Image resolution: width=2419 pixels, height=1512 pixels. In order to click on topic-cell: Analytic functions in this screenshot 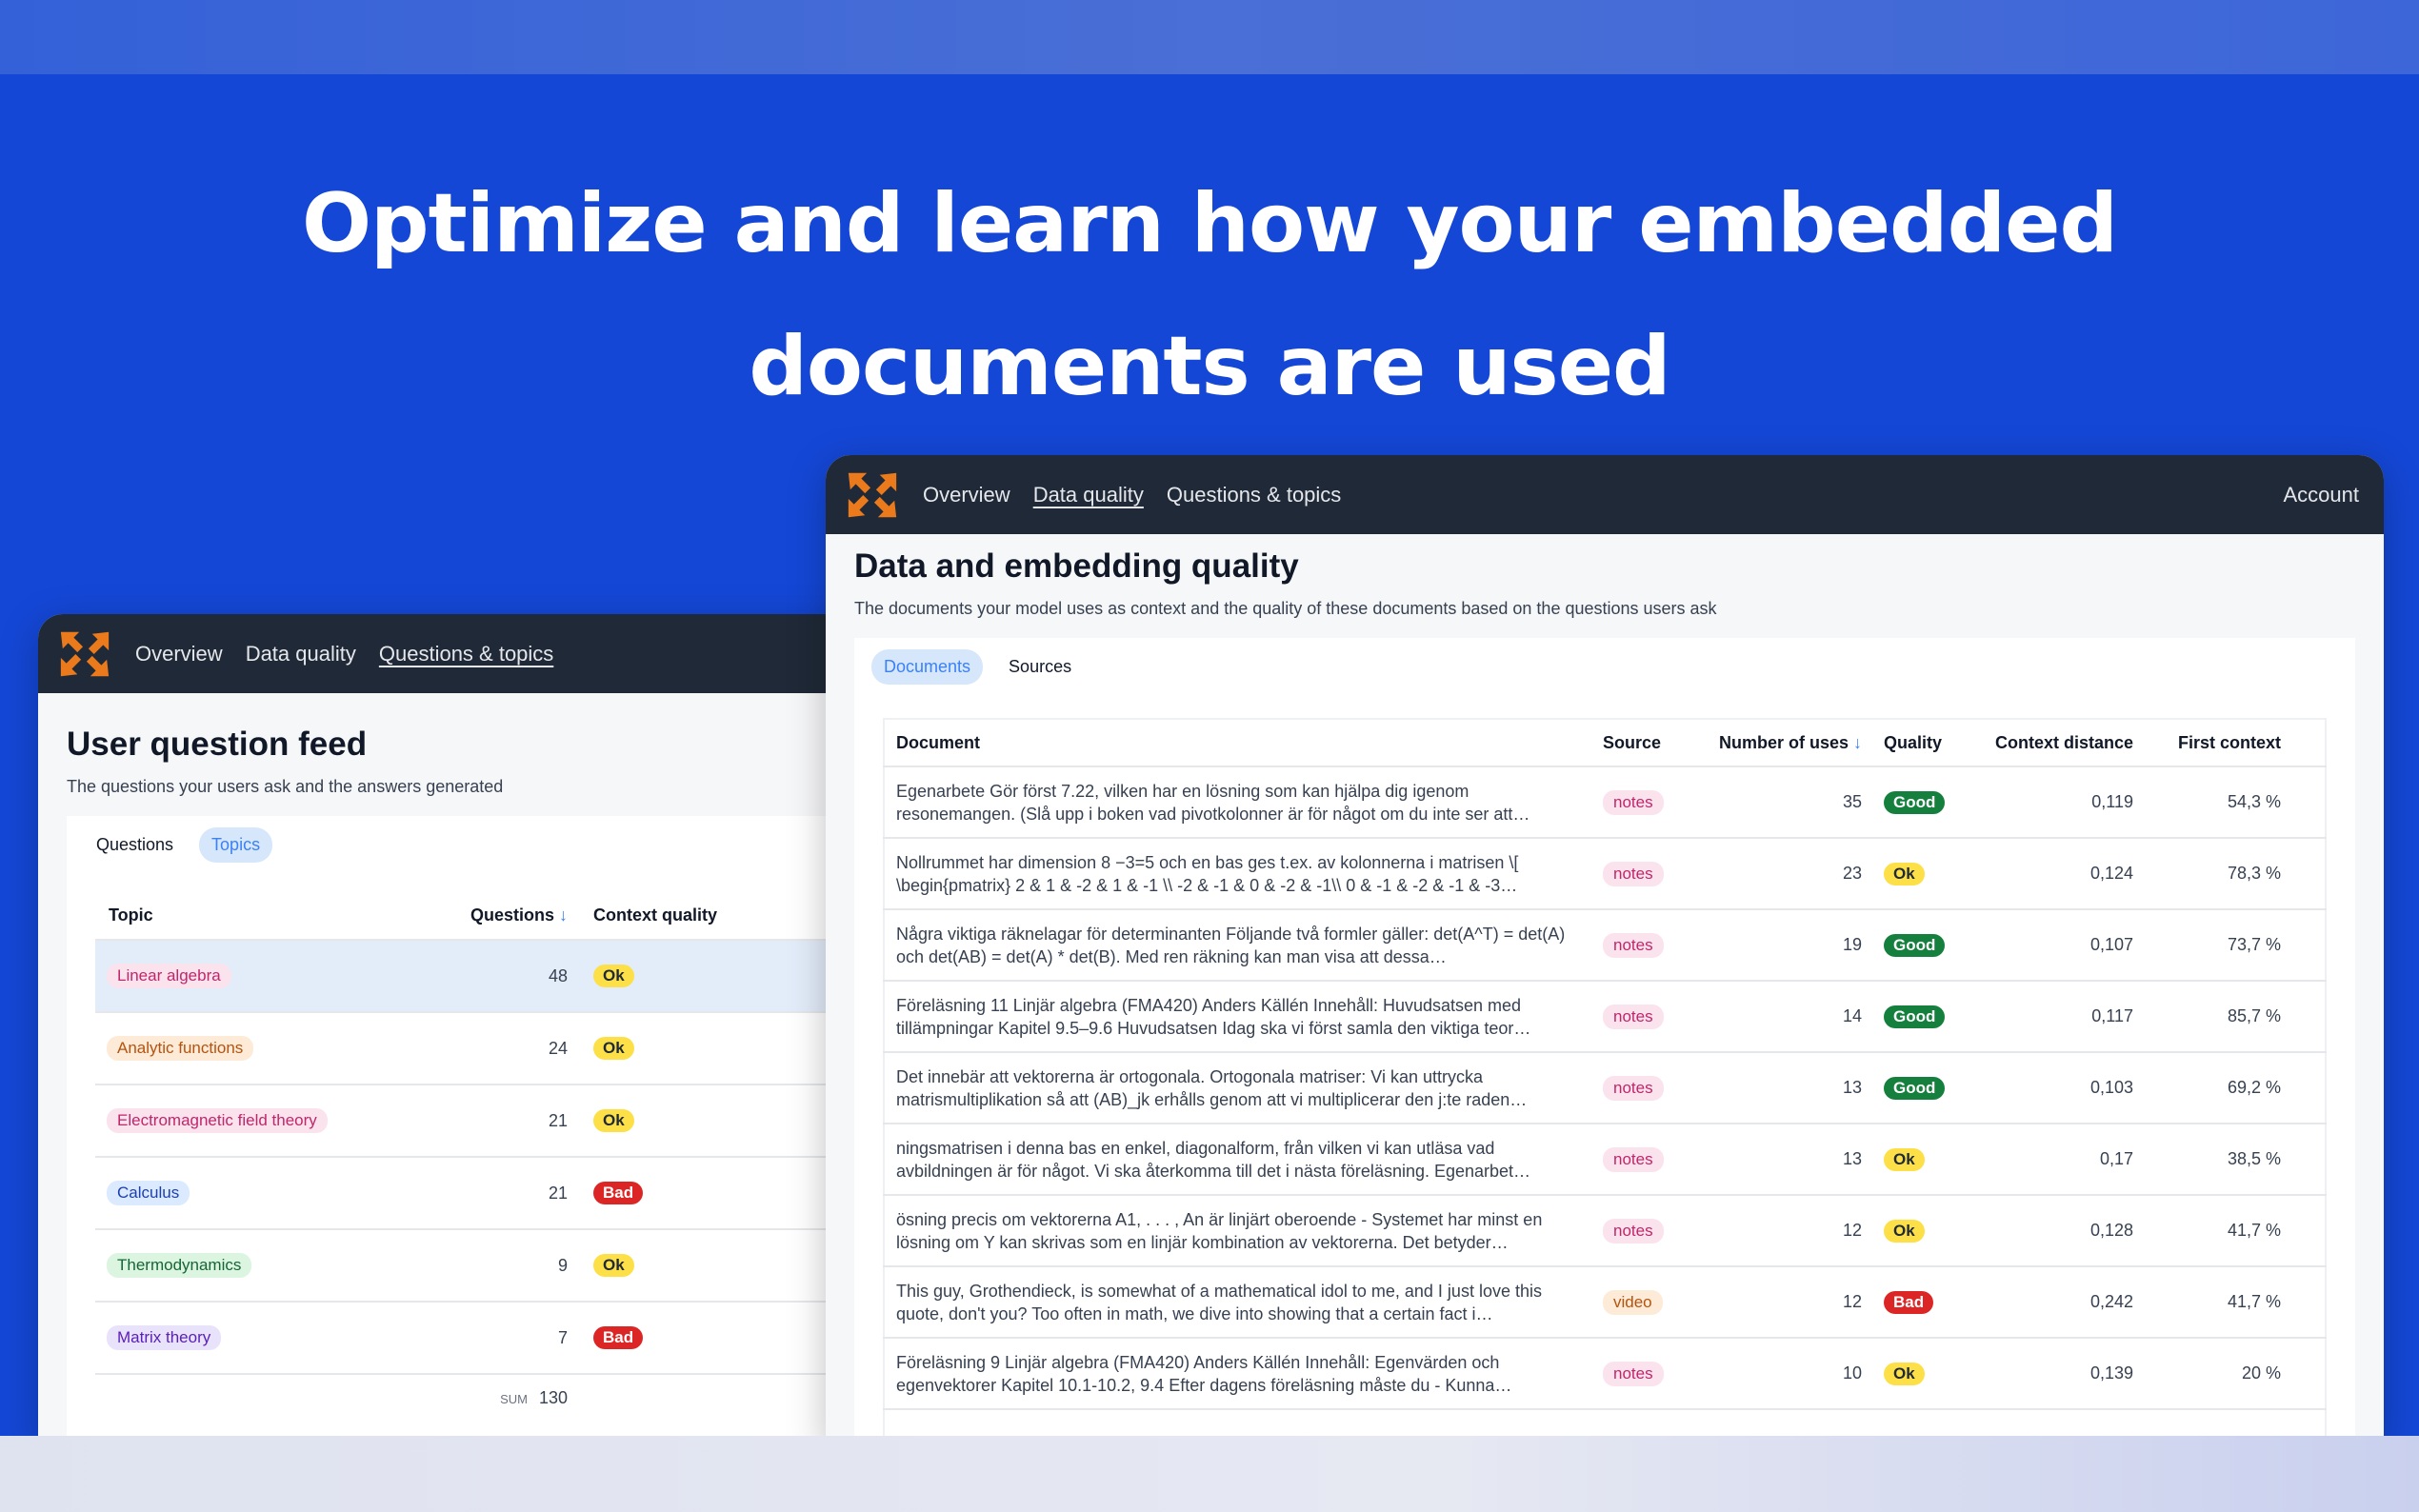, I will do `click(273, 1047)`.